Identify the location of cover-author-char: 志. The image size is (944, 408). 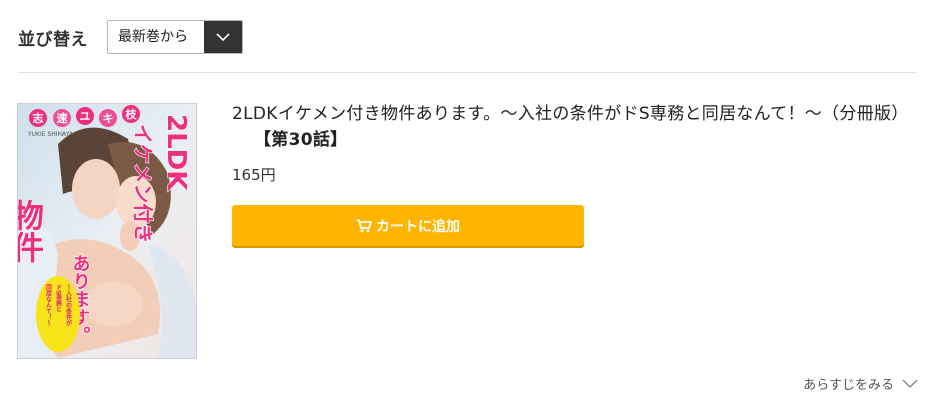
(38, 118).